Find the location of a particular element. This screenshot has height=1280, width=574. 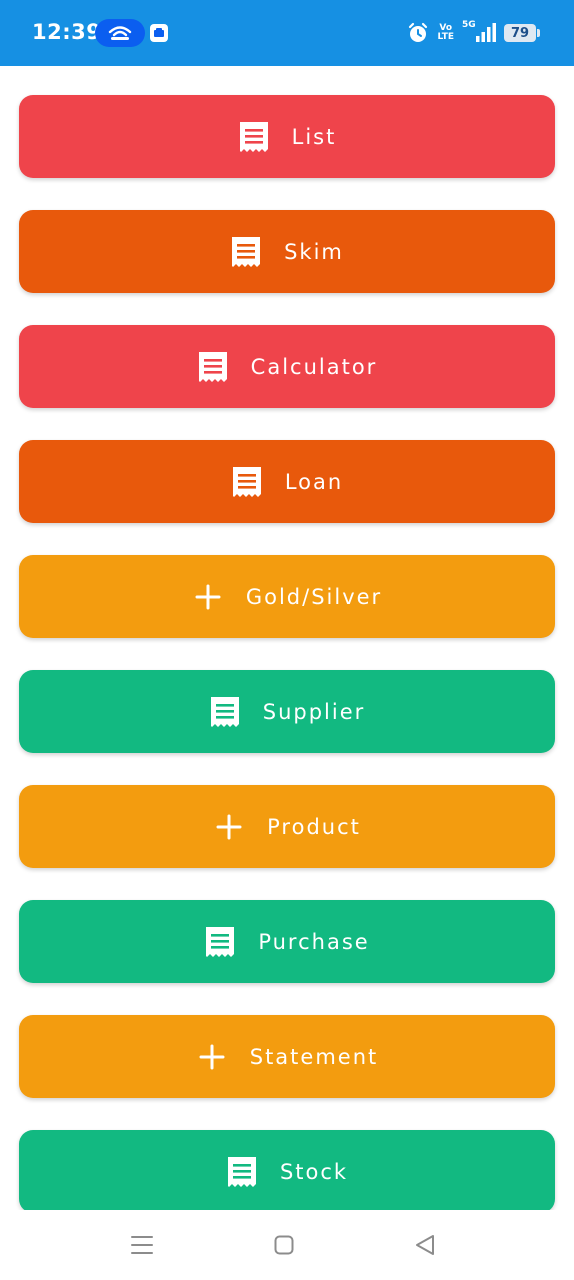

menu-button-list: List is located at coordinates (287, 136).